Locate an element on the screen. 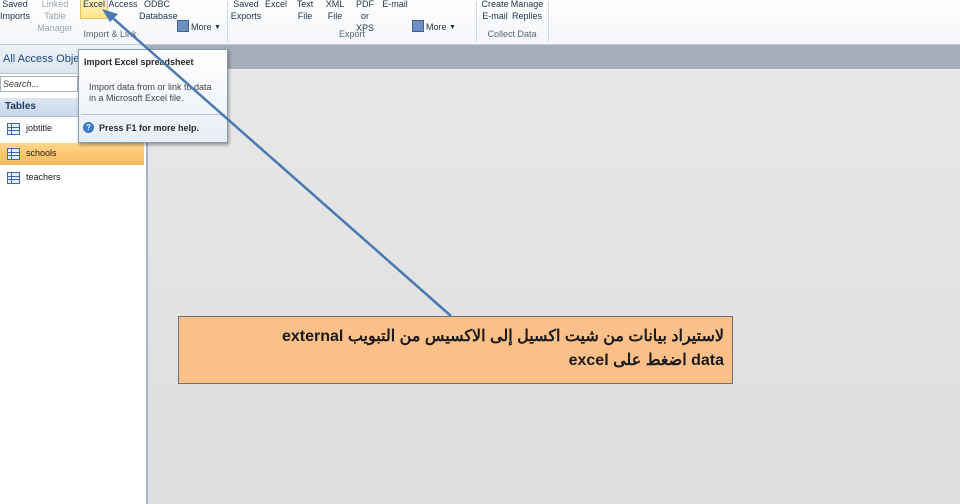  import-excel-button: Excel is located at coordinates (94, 9).